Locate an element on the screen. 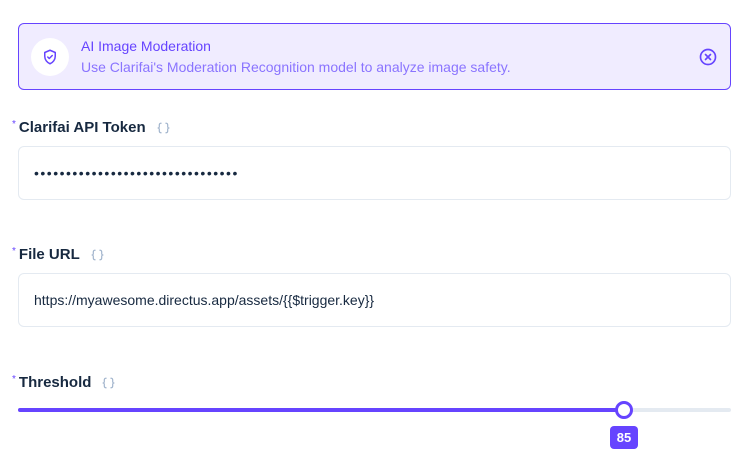  api-token-input: •••••••••••••••••••••••••••••••• is located at coordinates (374, 173).